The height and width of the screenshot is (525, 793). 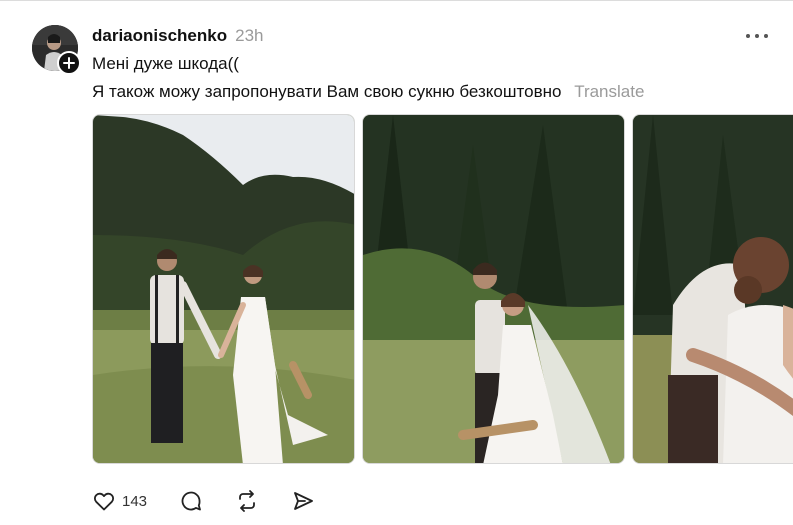 I want to click on post-image, so click(x=712, y=289).